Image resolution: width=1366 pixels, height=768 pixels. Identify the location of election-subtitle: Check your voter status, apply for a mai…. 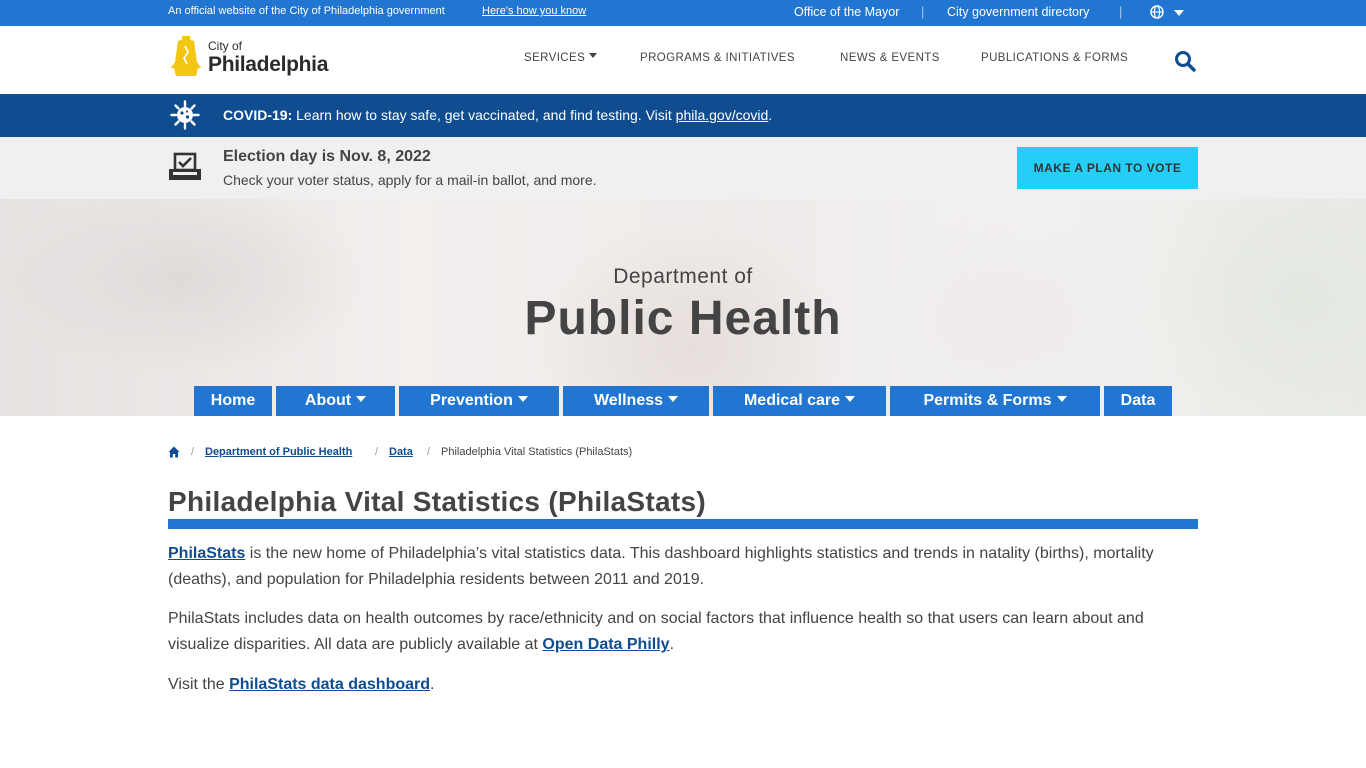
(410, 180).